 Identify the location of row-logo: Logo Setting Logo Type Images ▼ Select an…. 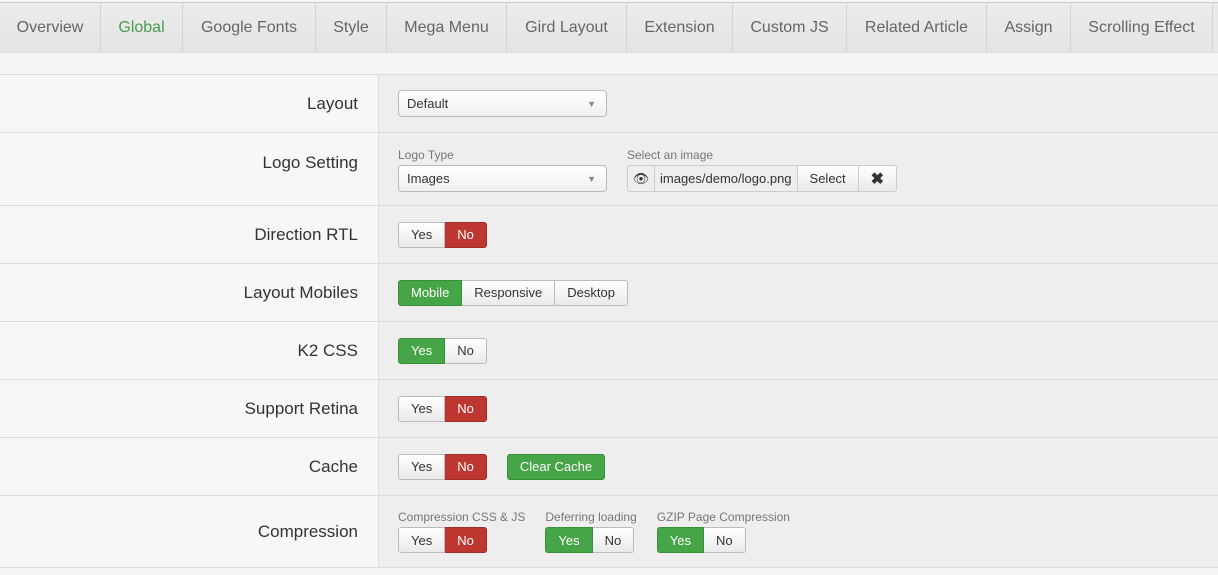
(609, 169).